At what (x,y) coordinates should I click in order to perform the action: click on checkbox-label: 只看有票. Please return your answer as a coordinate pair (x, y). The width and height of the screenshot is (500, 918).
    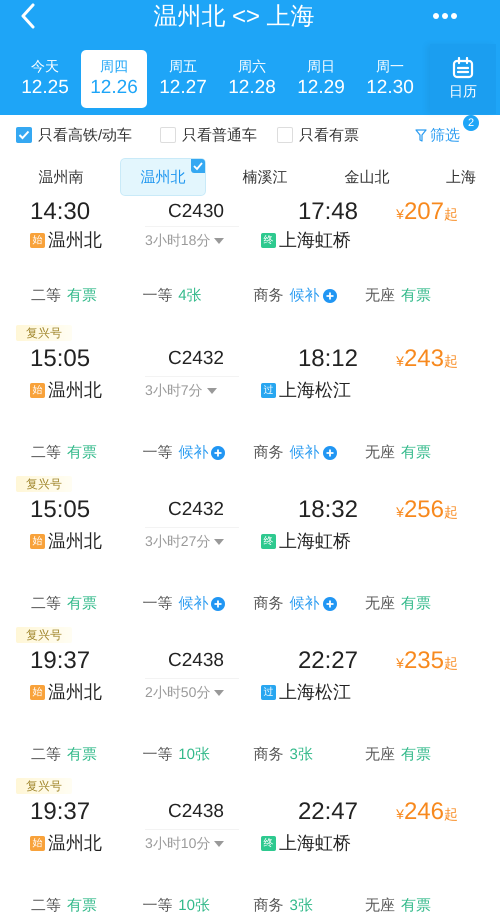
    Looking at the image, I should click on (329, 135).